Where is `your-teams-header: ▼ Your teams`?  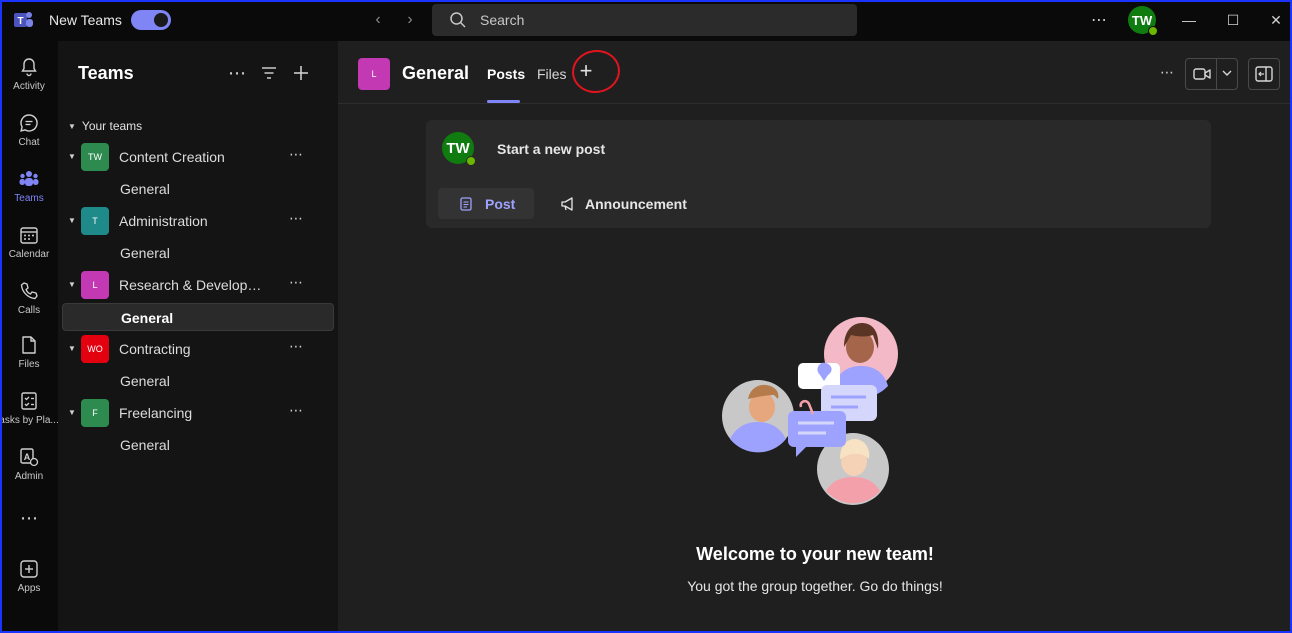
your-teams-header: ▼ Your teams is located at coordinates (105, 126).